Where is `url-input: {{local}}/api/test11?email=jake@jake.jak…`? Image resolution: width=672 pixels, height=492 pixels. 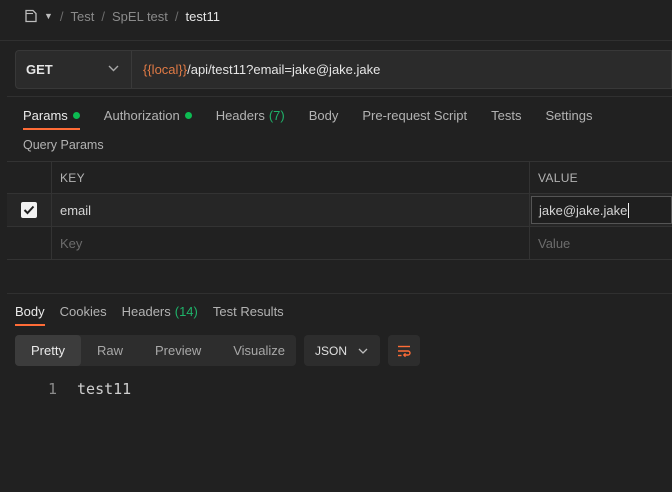
url-input: {{local}}/api/test11?email=jake@jake.jak… is located at coordinates (256, 69).